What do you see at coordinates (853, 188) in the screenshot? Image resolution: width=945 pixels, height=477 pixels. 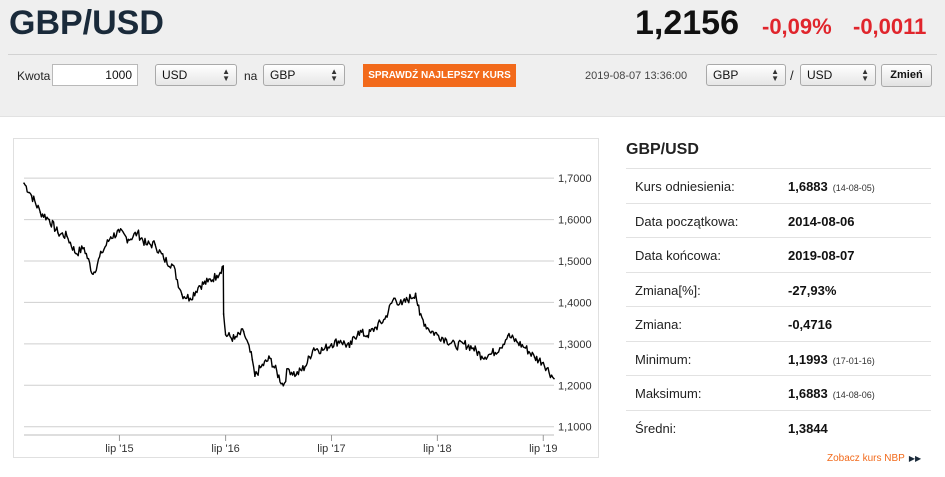 I see `stats-date: (14-08-05)` at bounding box center [853, 188].